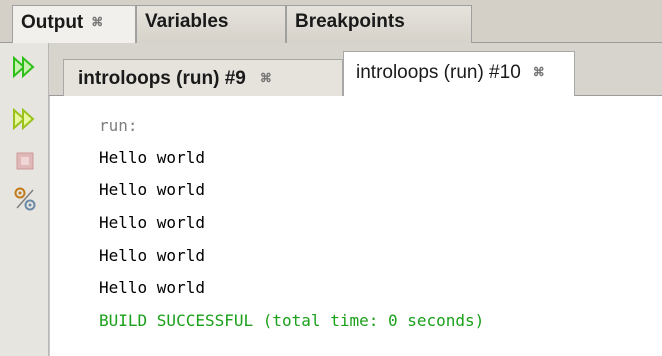 The width and height of the screenshot is (662, 356). I want to click on stop-icon, so click(25, 161).